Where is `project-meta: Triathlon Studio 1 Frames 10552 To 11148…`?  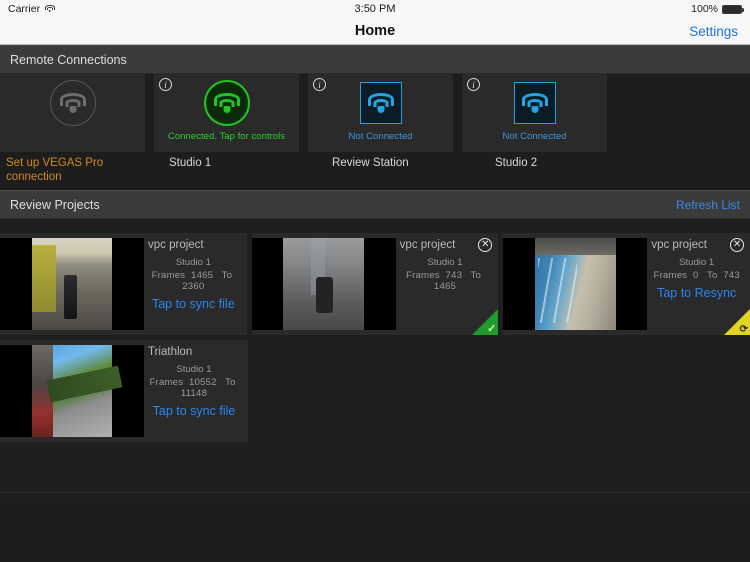
project-meta: Triathlon Studio 1 Frames 10552 To 11148… is located at coordinates (196, 391).